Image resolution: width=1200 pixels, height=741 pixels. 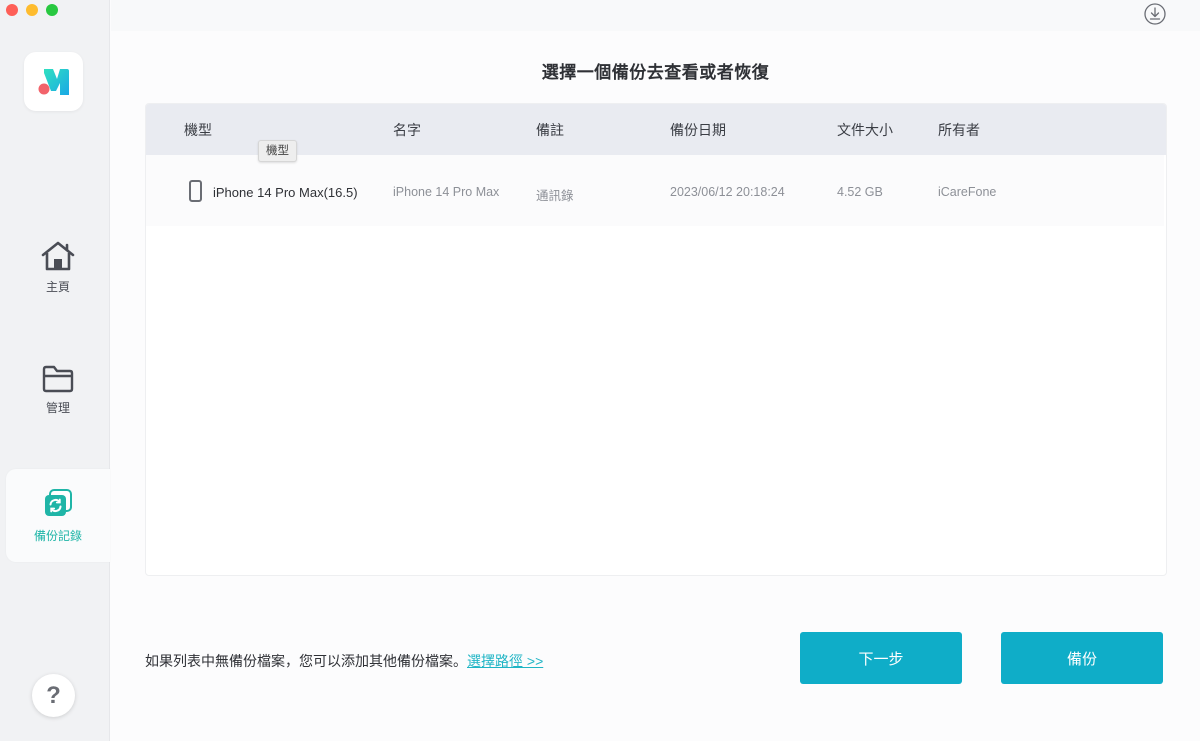 What do you see at coordinates (306, 661) in the screenshot?
I see `footer-hint-text: 如果列表中無備份檔案，您可以添加其他備份檔案。` at bounding box center [306, 661].